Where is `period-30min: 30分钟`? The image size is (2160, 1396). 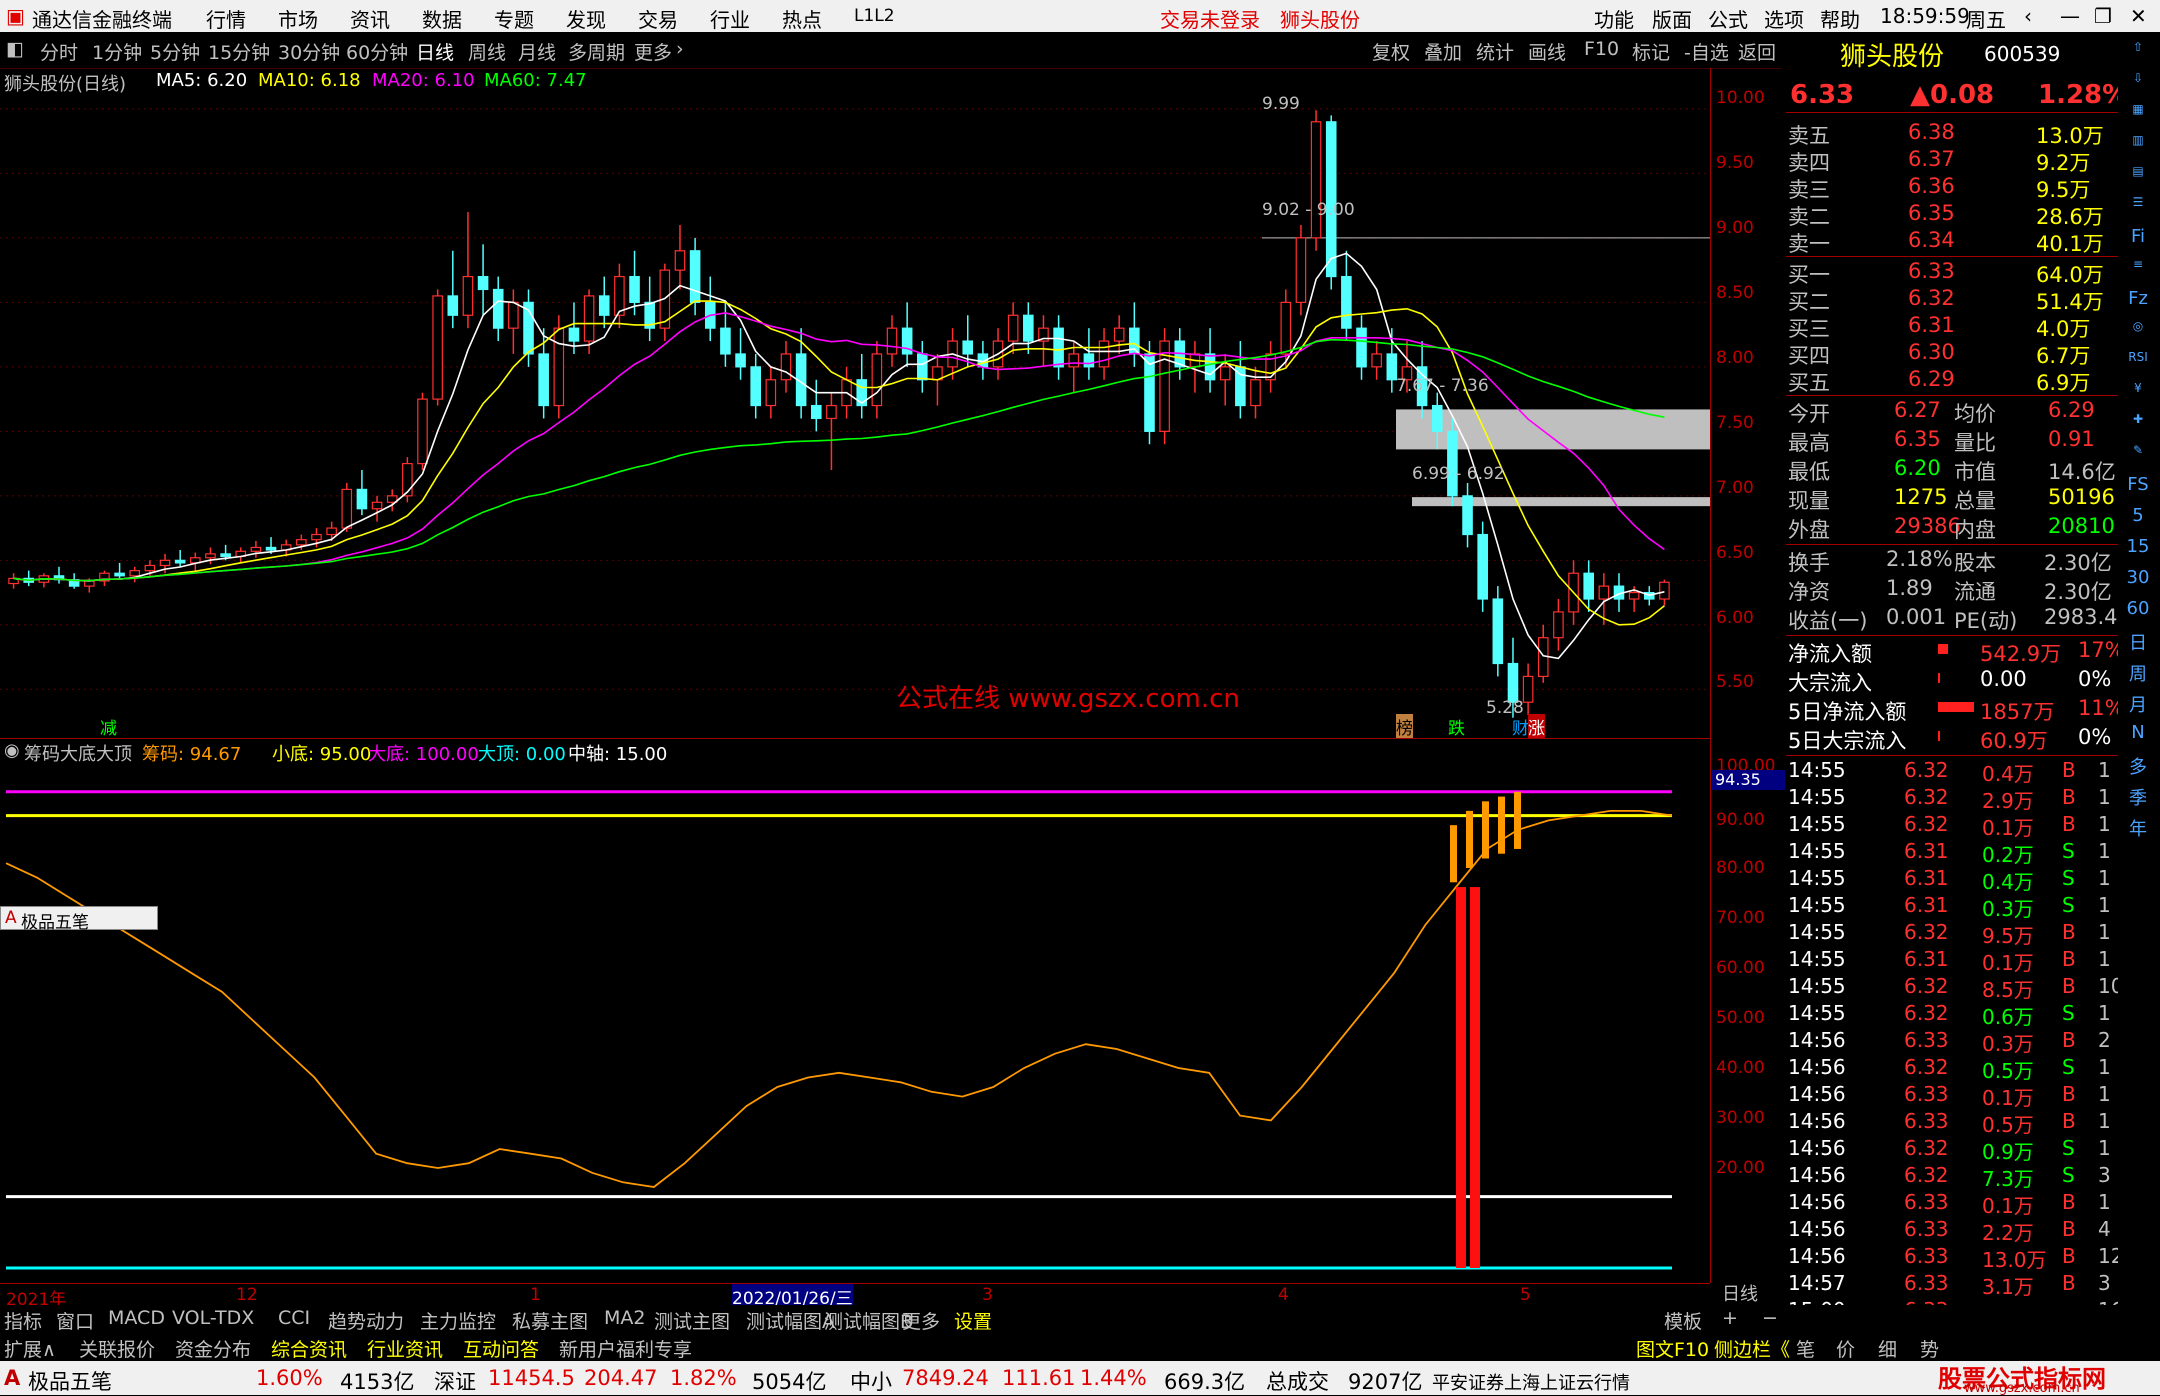 period-30min: 30分钟 is located at coordinates (309, 51).